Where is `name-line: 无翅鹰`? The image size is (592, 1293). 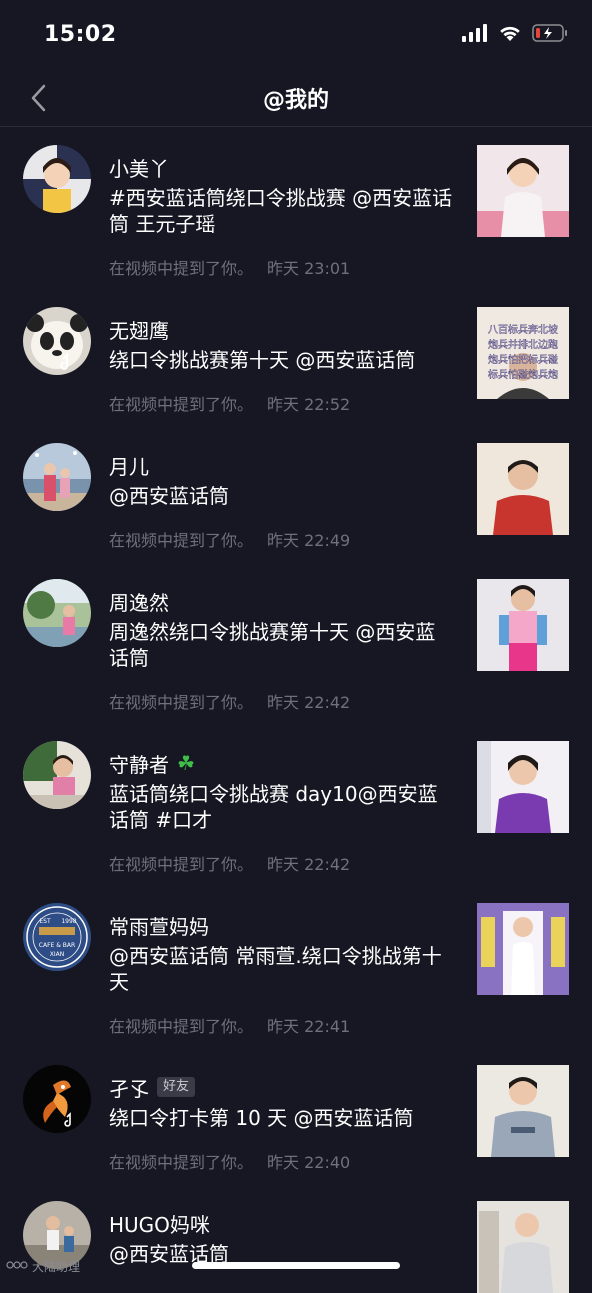
name-line: 无翅鹰 is located at coordinates (139, 329).